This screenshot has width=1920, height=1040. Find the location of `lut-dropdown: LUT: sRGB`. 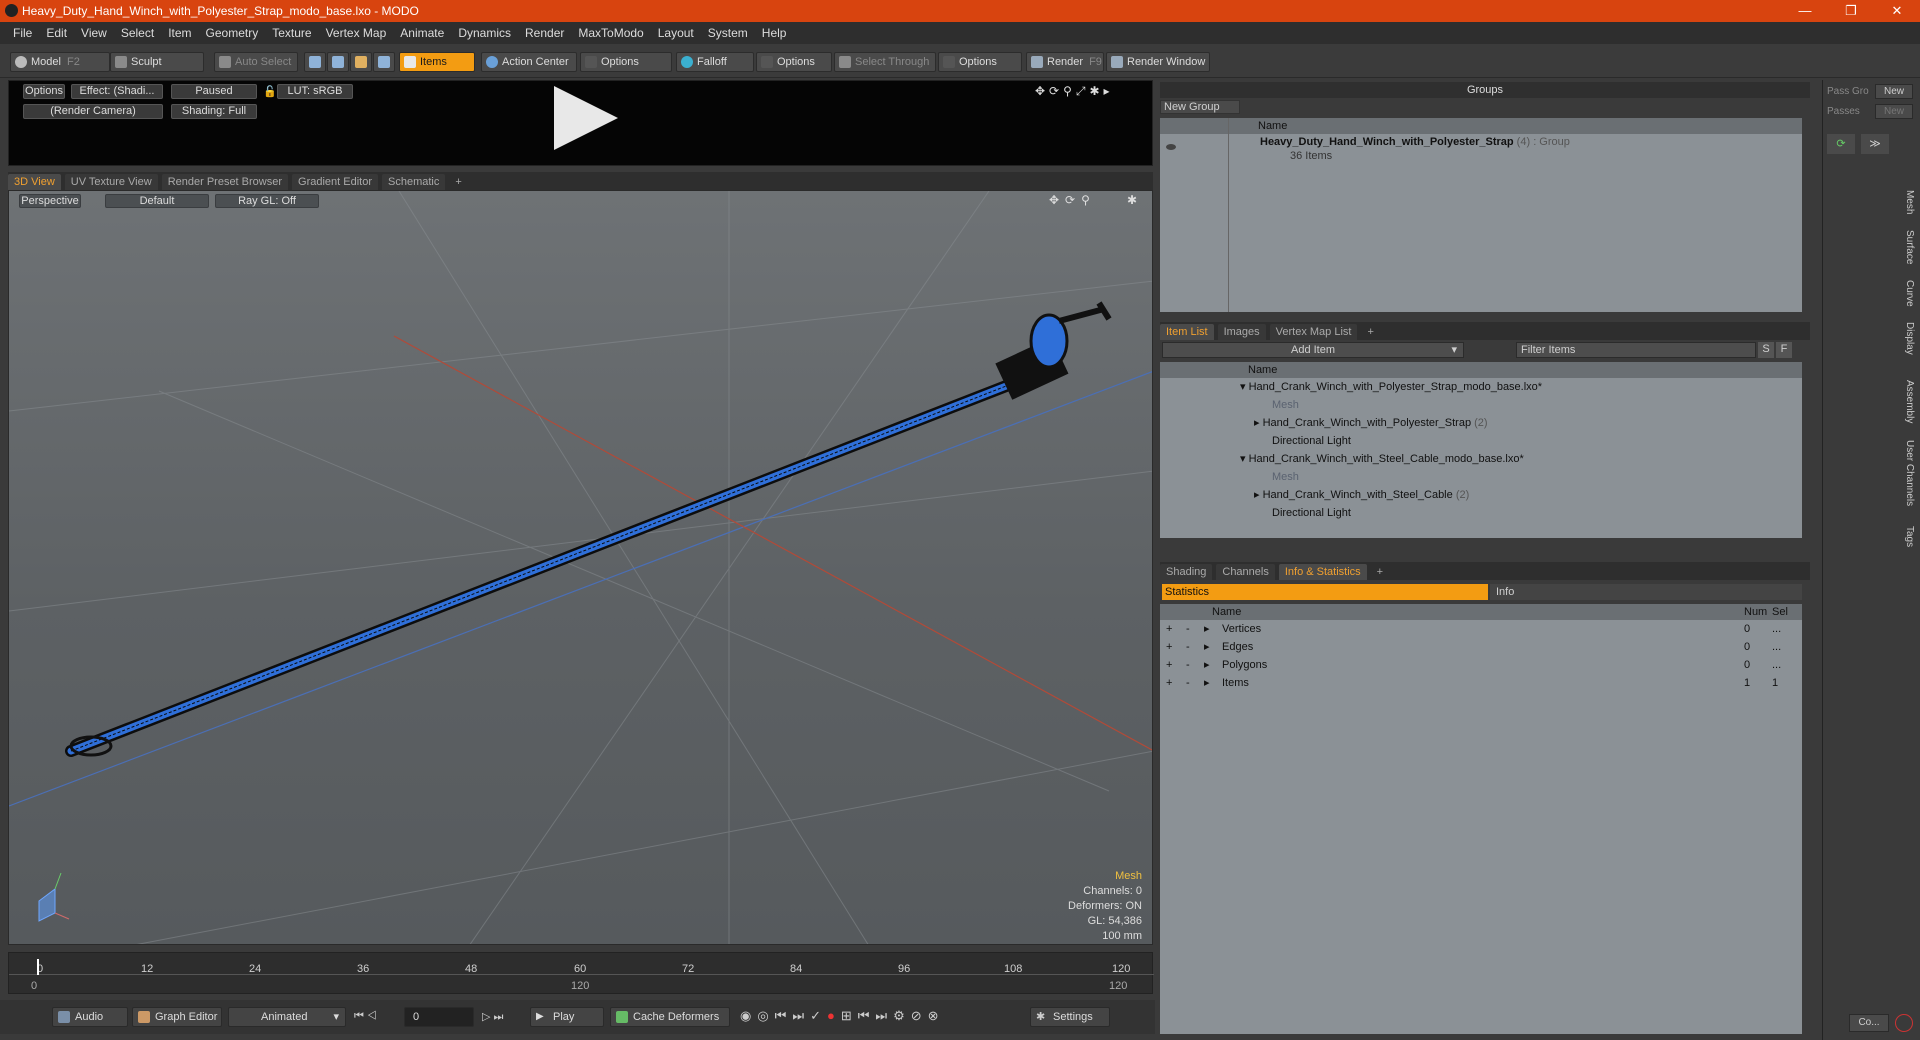

lut-dropdown: LUT: sRGB is located at coordinates (315, 91).